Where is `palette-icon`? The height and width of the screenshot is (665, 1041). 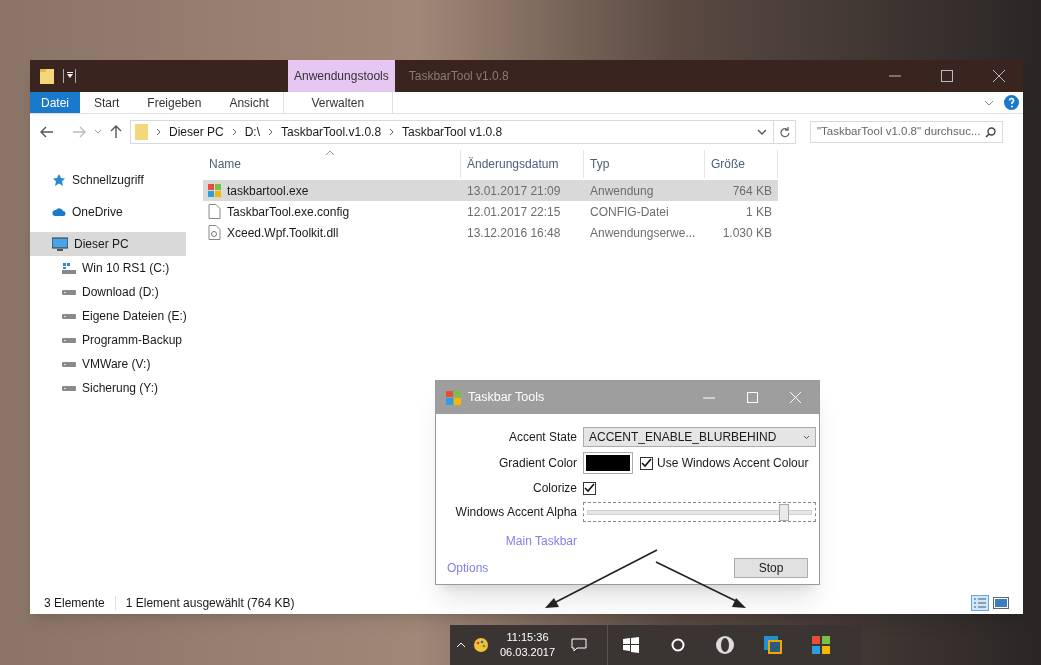
palette-icon is located at coordinates (481, 645).